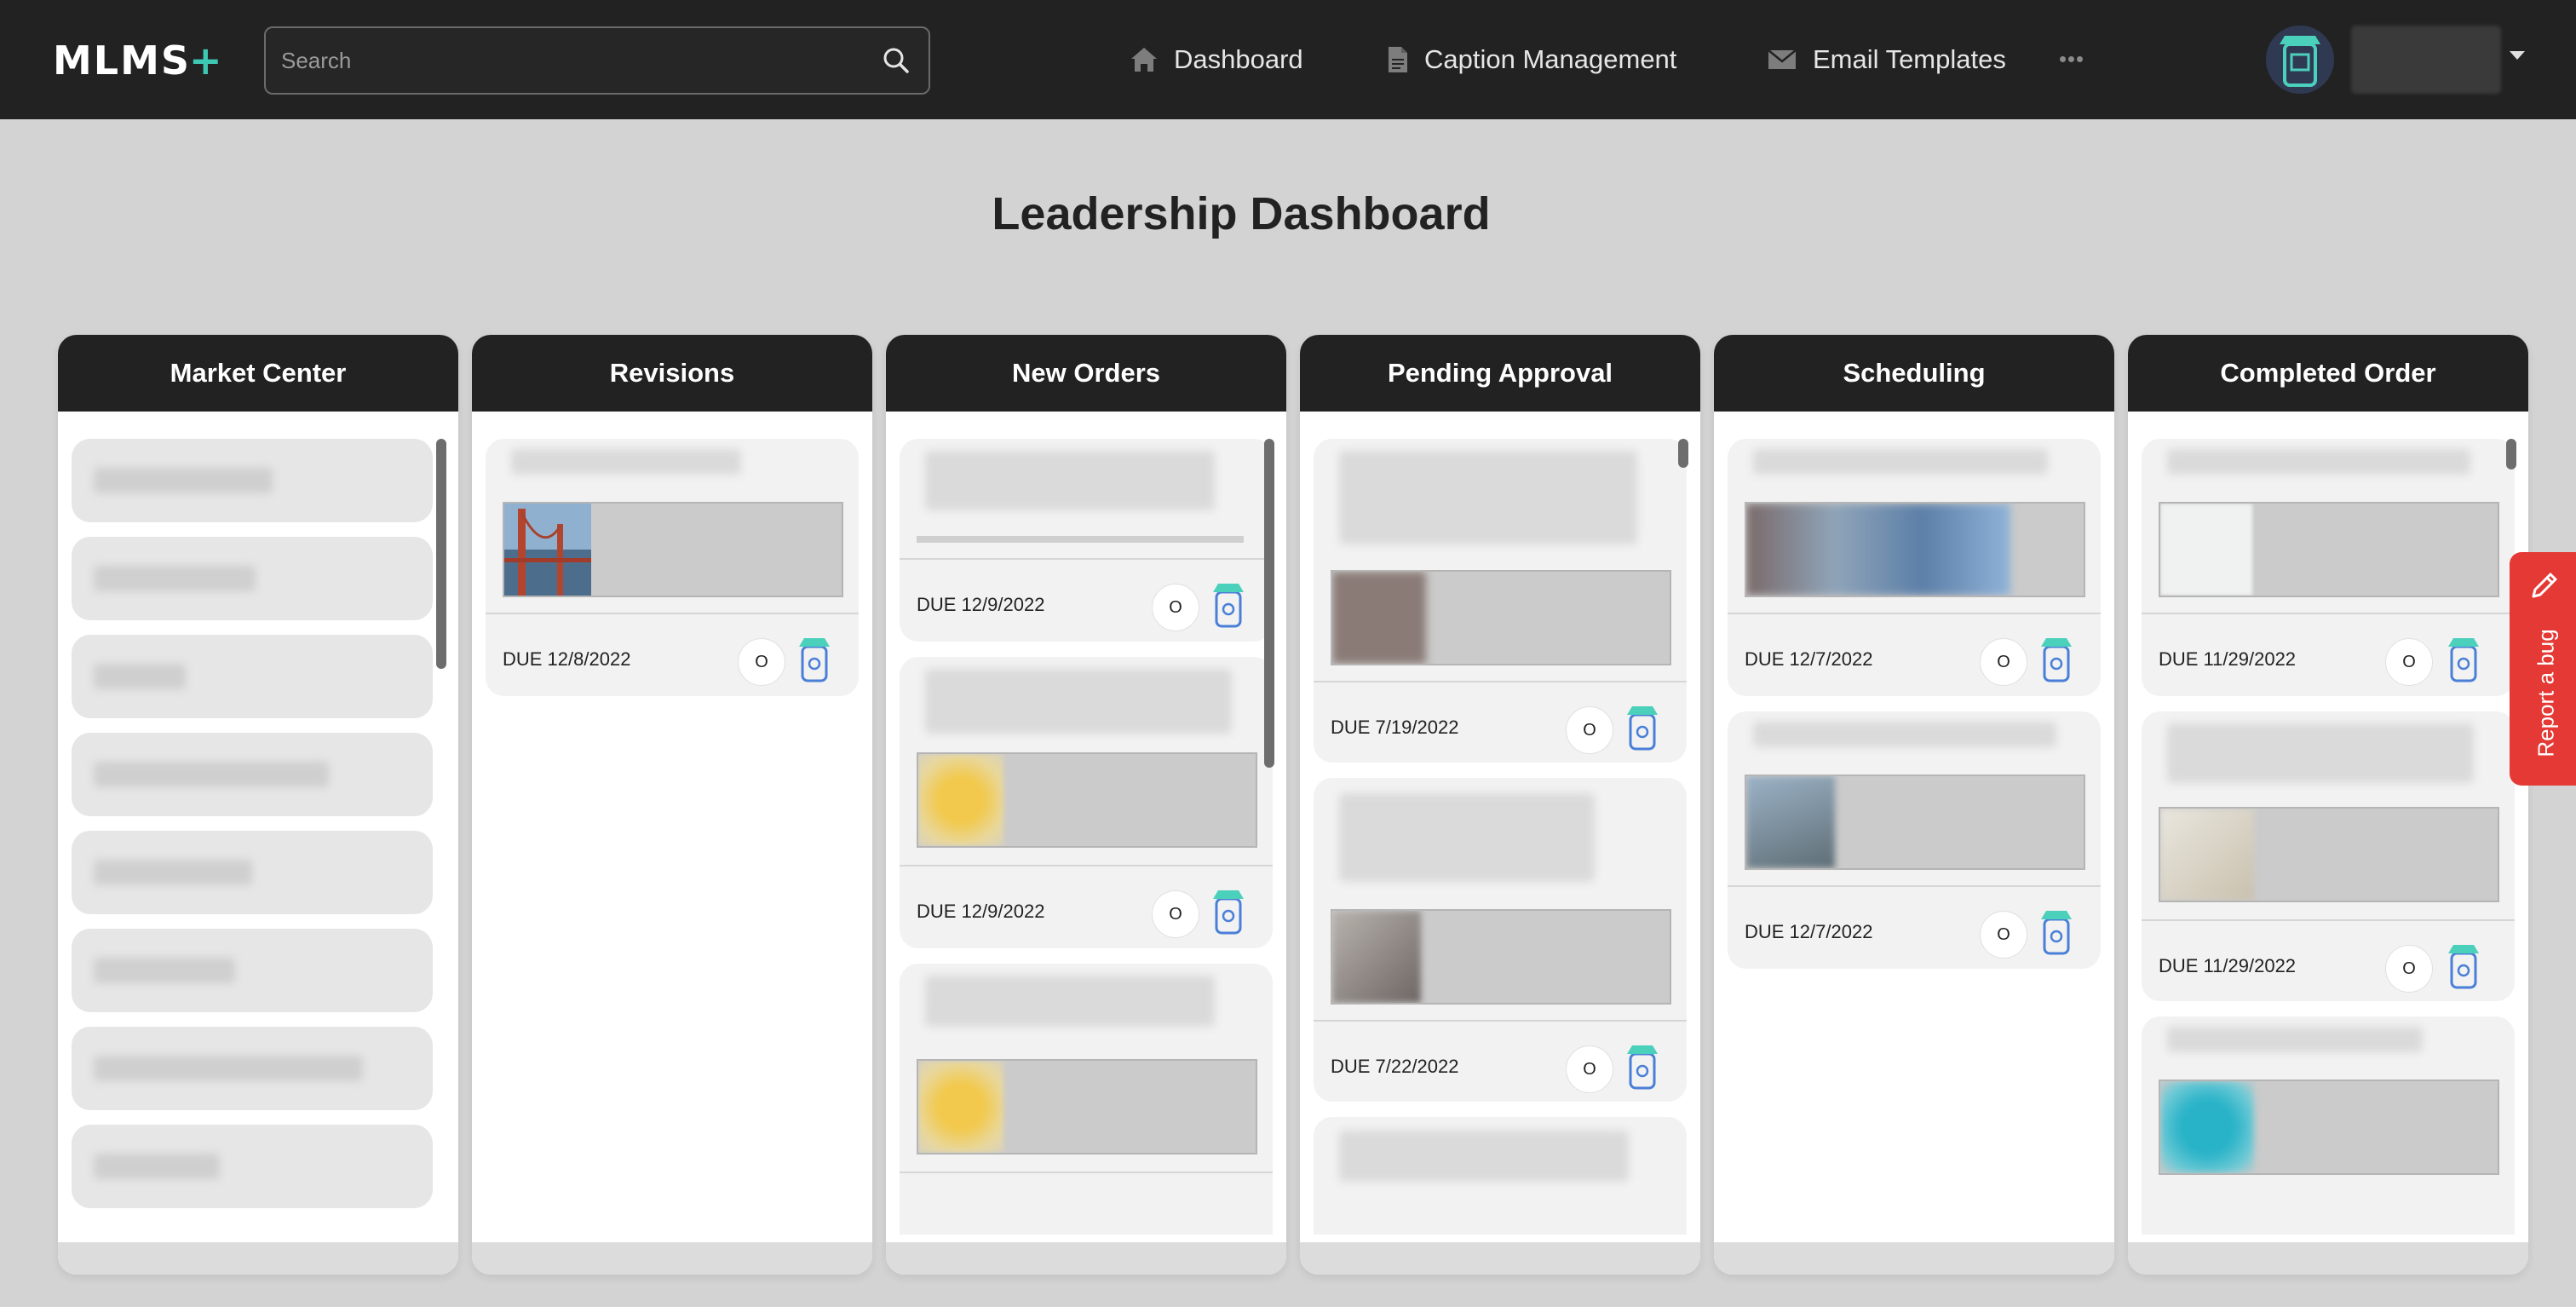  What do you see at coordinates (981, 912) in the screenshot?
I see `due-date: DUE 12/9/2022` at bounding box center [981, 912].